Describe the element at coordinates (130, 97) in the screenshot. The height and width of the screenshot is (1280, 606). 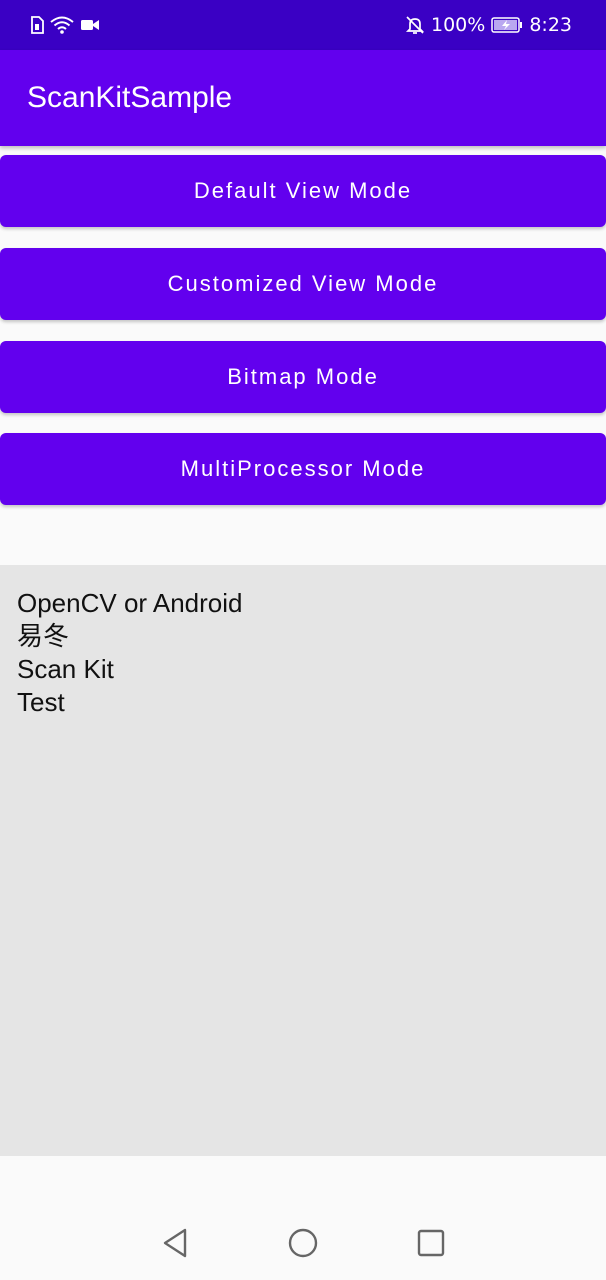
I see `app-title: ScanKitSample` at that location.